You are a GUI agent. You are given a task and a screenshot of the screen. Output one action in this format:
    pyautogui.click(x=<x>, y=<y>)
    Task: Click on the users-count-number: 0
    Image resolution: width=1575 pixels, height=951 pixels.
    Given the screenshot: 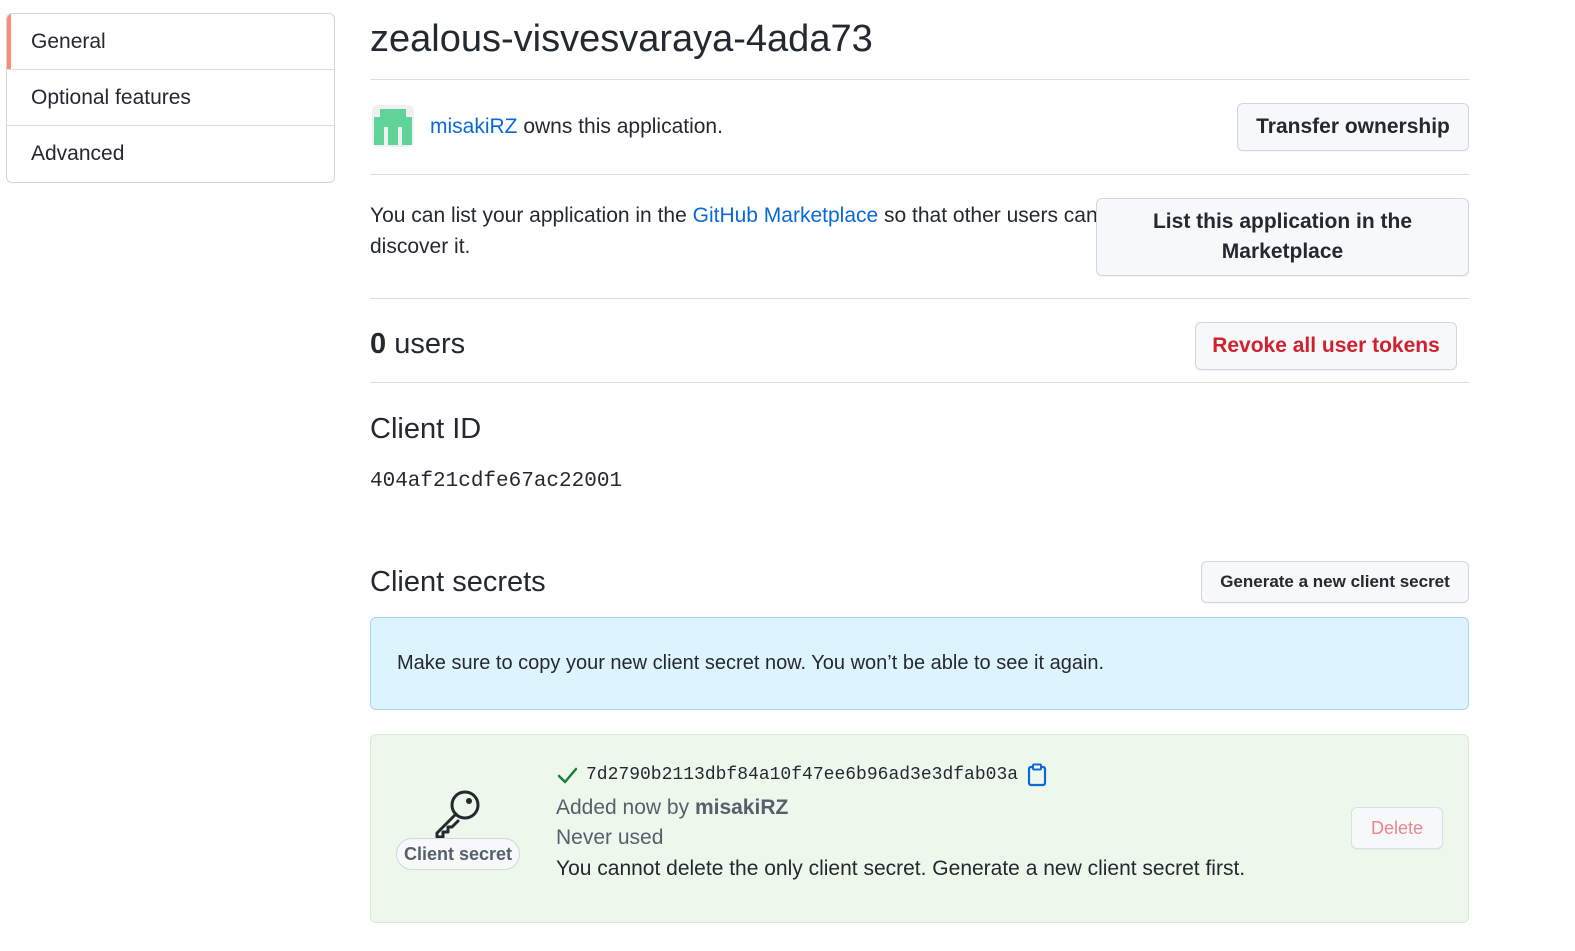 What is the action you would take?
    pyautogui.click(x=378, y=344)
    